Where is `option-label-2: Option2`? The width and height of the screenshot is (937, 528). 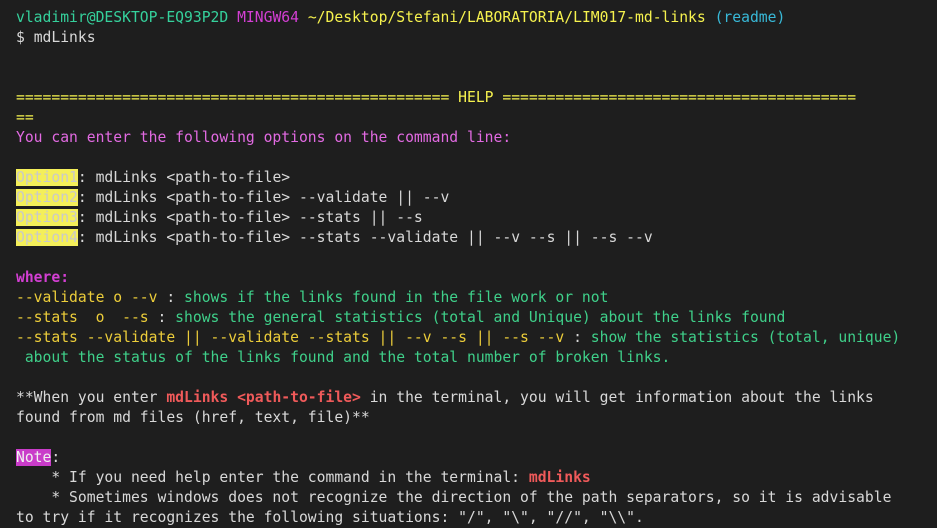
option-label-2: Option2 is located at coordinates (47, 197).